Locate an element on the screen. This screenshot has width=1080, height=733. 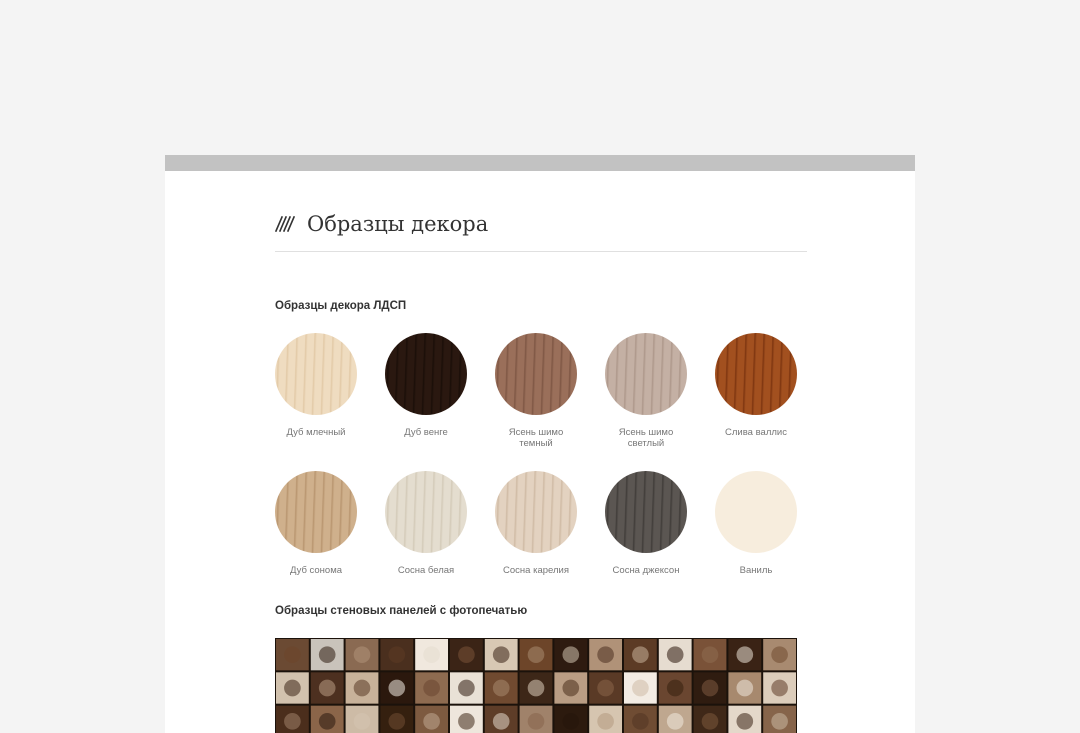
photo-panel-image is located at coordinates (536, 685).